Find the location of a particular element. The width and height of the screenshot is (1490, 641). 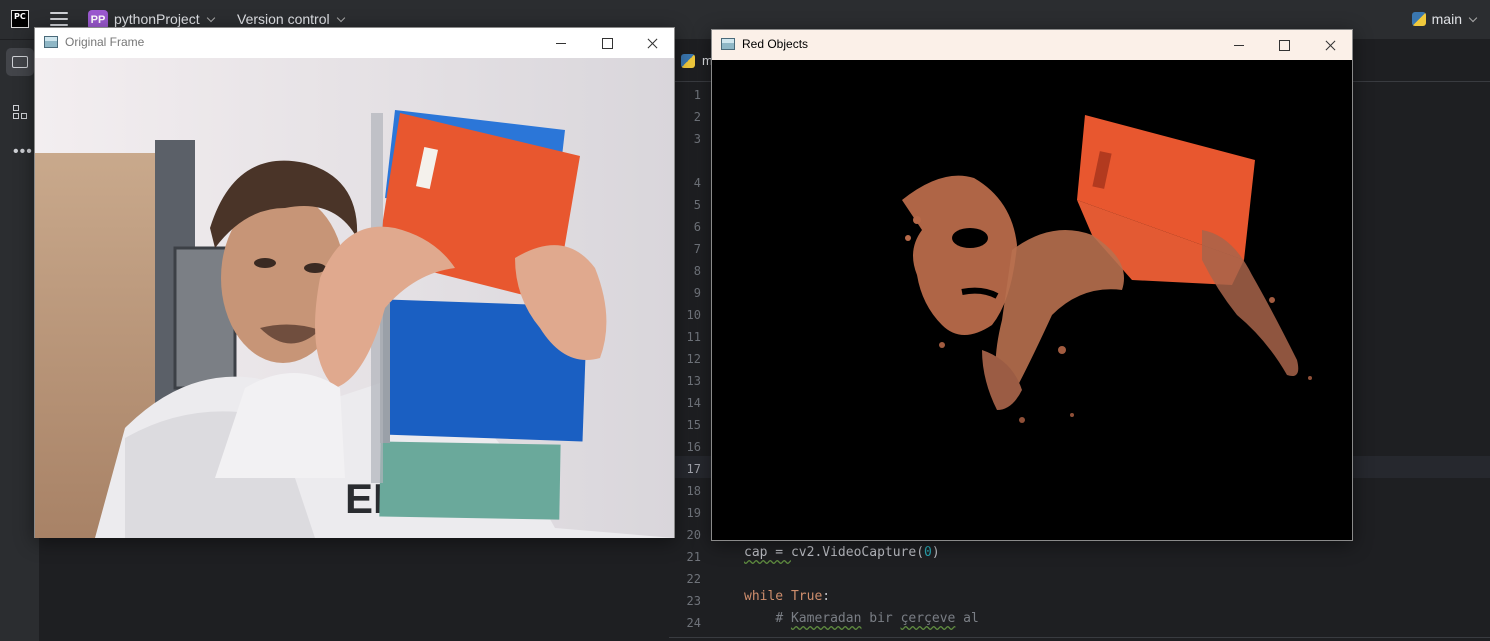

structure-icon is located at coordinates (20, 112).